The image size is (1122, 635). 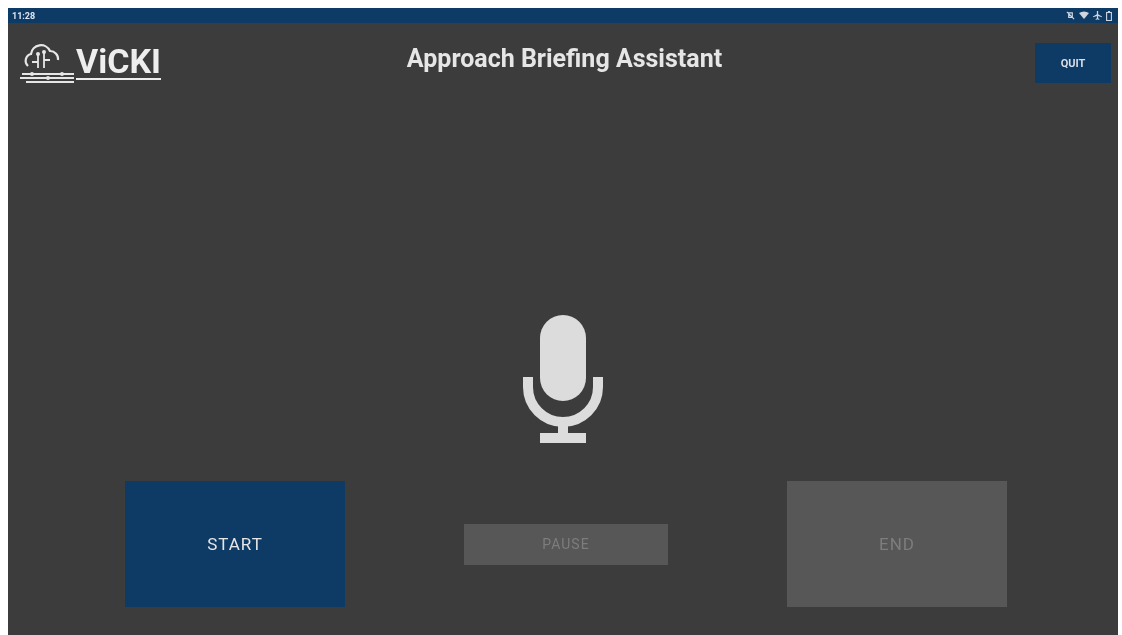 What do you see at coordinates (1109, 15) in the screenshot?
I see `battery-icon` at bounding box center [1109, 15].